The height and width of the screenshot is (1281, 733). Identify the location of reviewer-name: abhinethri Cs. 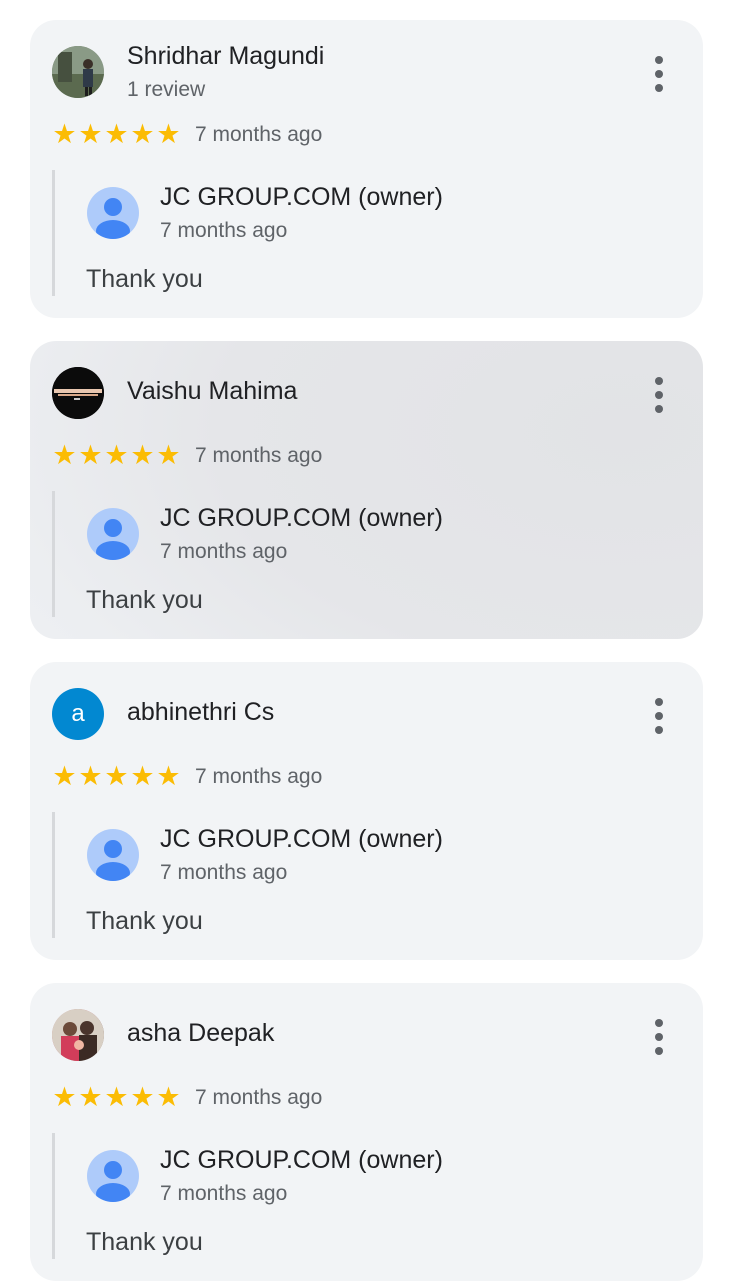
(200, 712).